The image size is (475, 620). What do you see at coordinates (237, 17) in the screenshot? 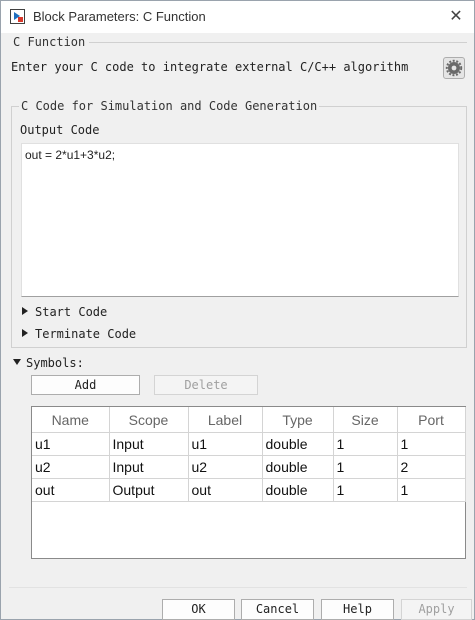
I see `title-bar: Block Parameters: C Function ✕` at bounding box center [237, 17].